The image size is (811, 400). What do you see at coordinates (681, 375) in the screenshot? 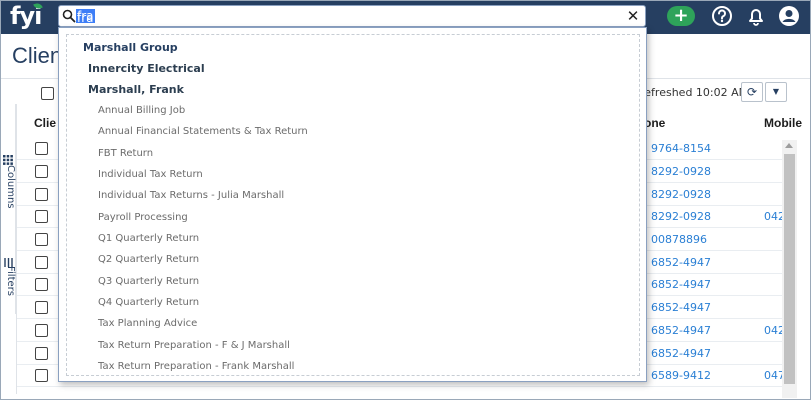
I see `phone-link: 6589-9412` at bounding box center [681, 375].